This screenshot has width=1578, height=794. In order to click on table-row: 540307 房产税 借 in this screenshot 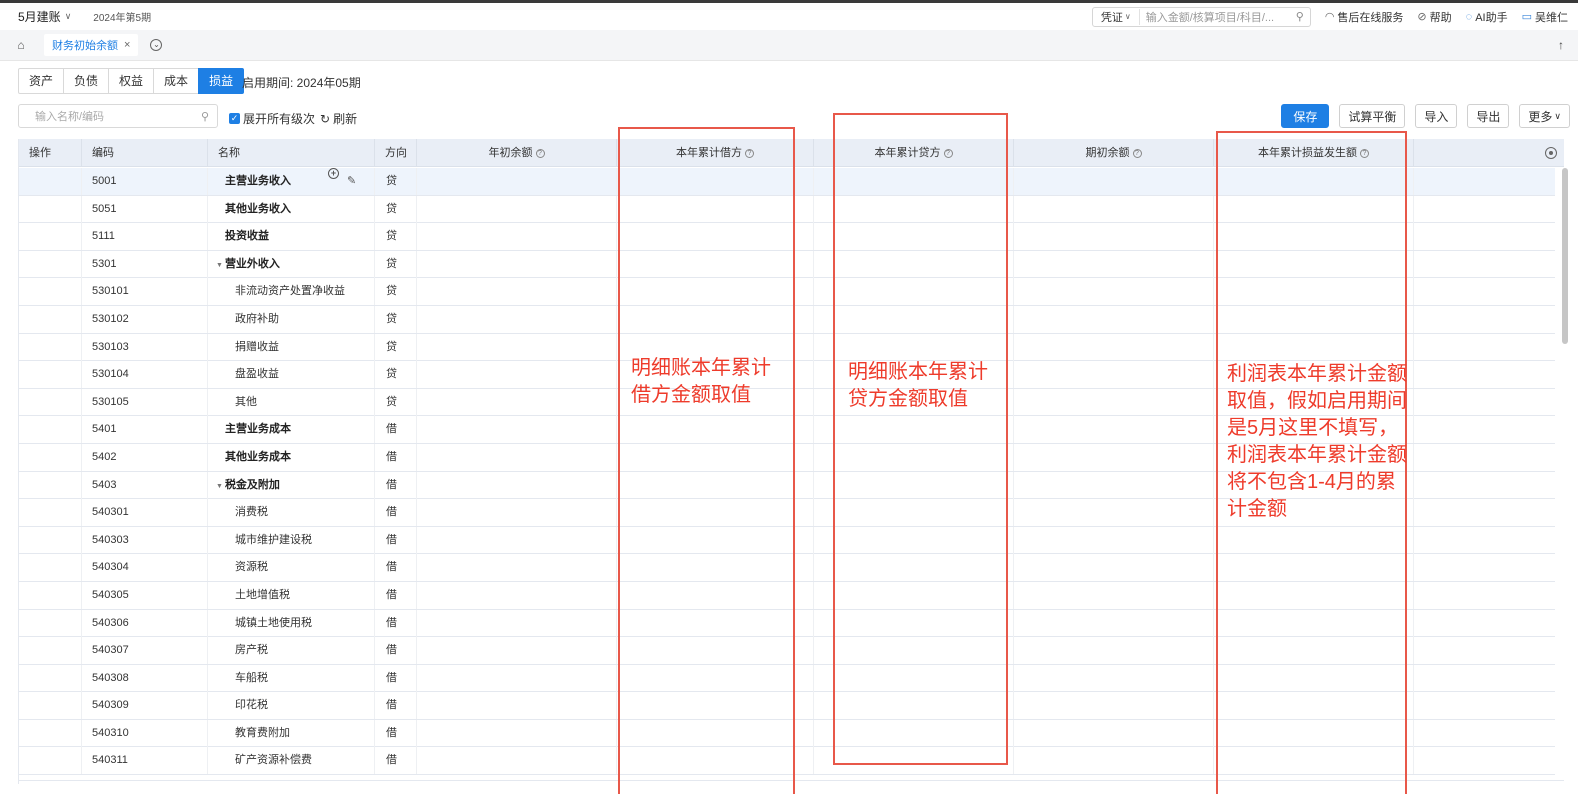, I will do `click(787, 651)`.